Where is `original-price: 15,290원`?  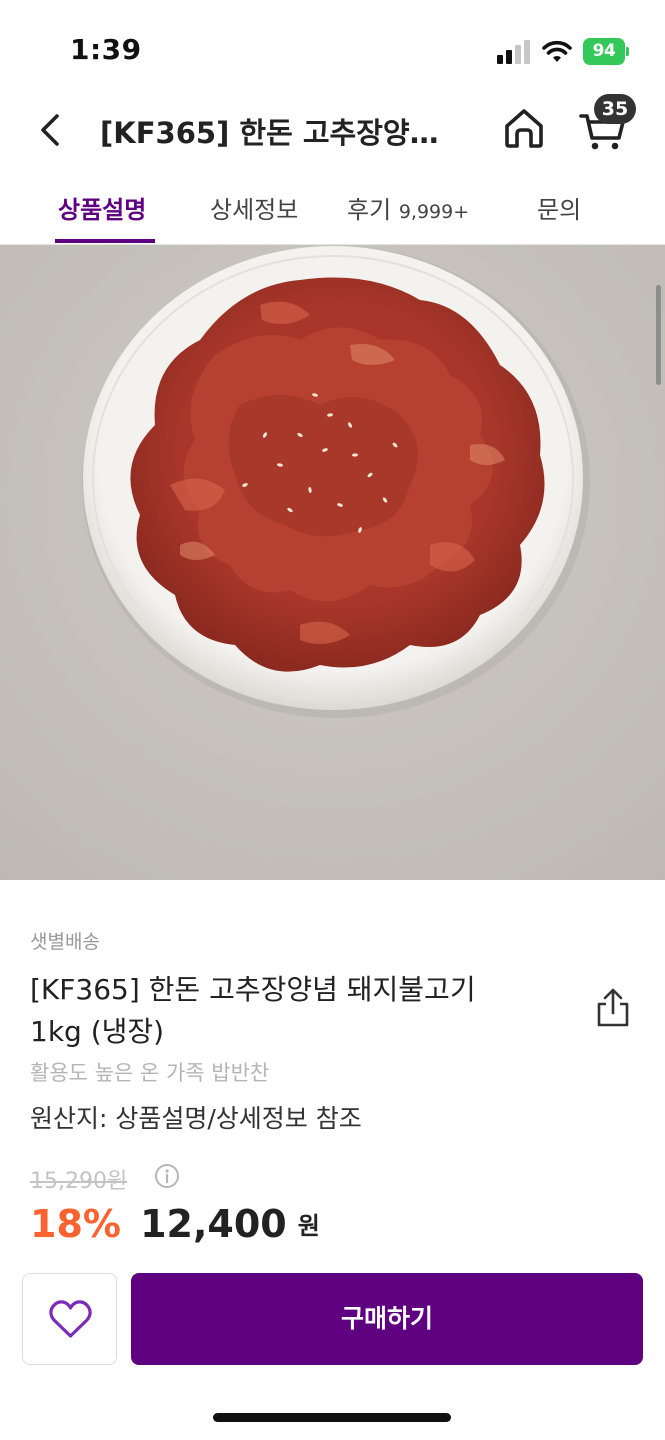 original-price: 15,290원 is located at coordinates (79, 1181).